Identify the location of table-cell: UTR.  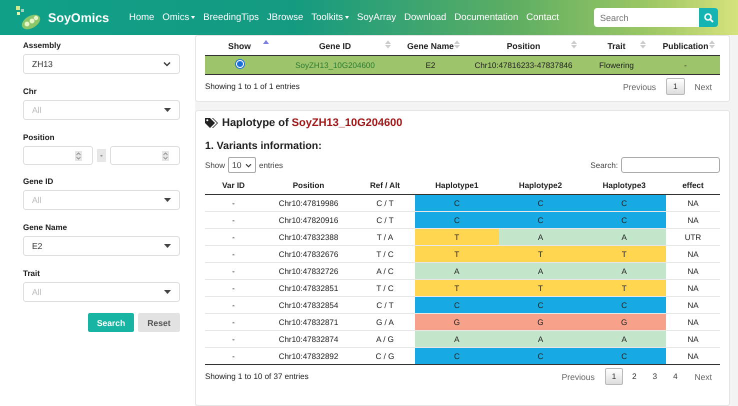
(693, 237).